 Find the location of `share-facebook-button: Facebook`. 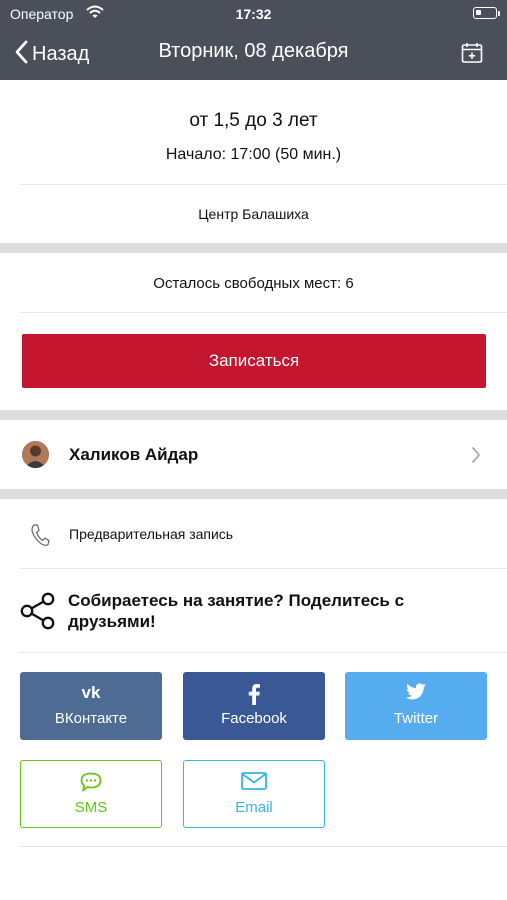

share-facebook-button: Facebook is located at coordinates (254, 706).